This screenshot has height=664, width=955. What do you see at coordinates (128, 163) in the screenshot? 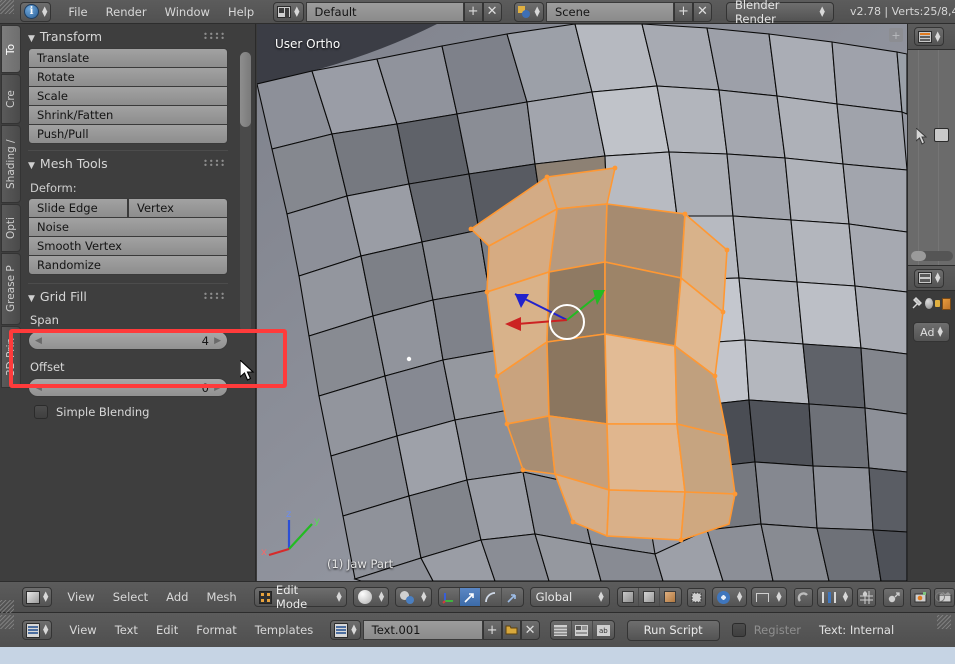
I see `panel-header-mesh-tools: ▼ Mesh Tools •••• ••••` at bounding box center [128, 163].